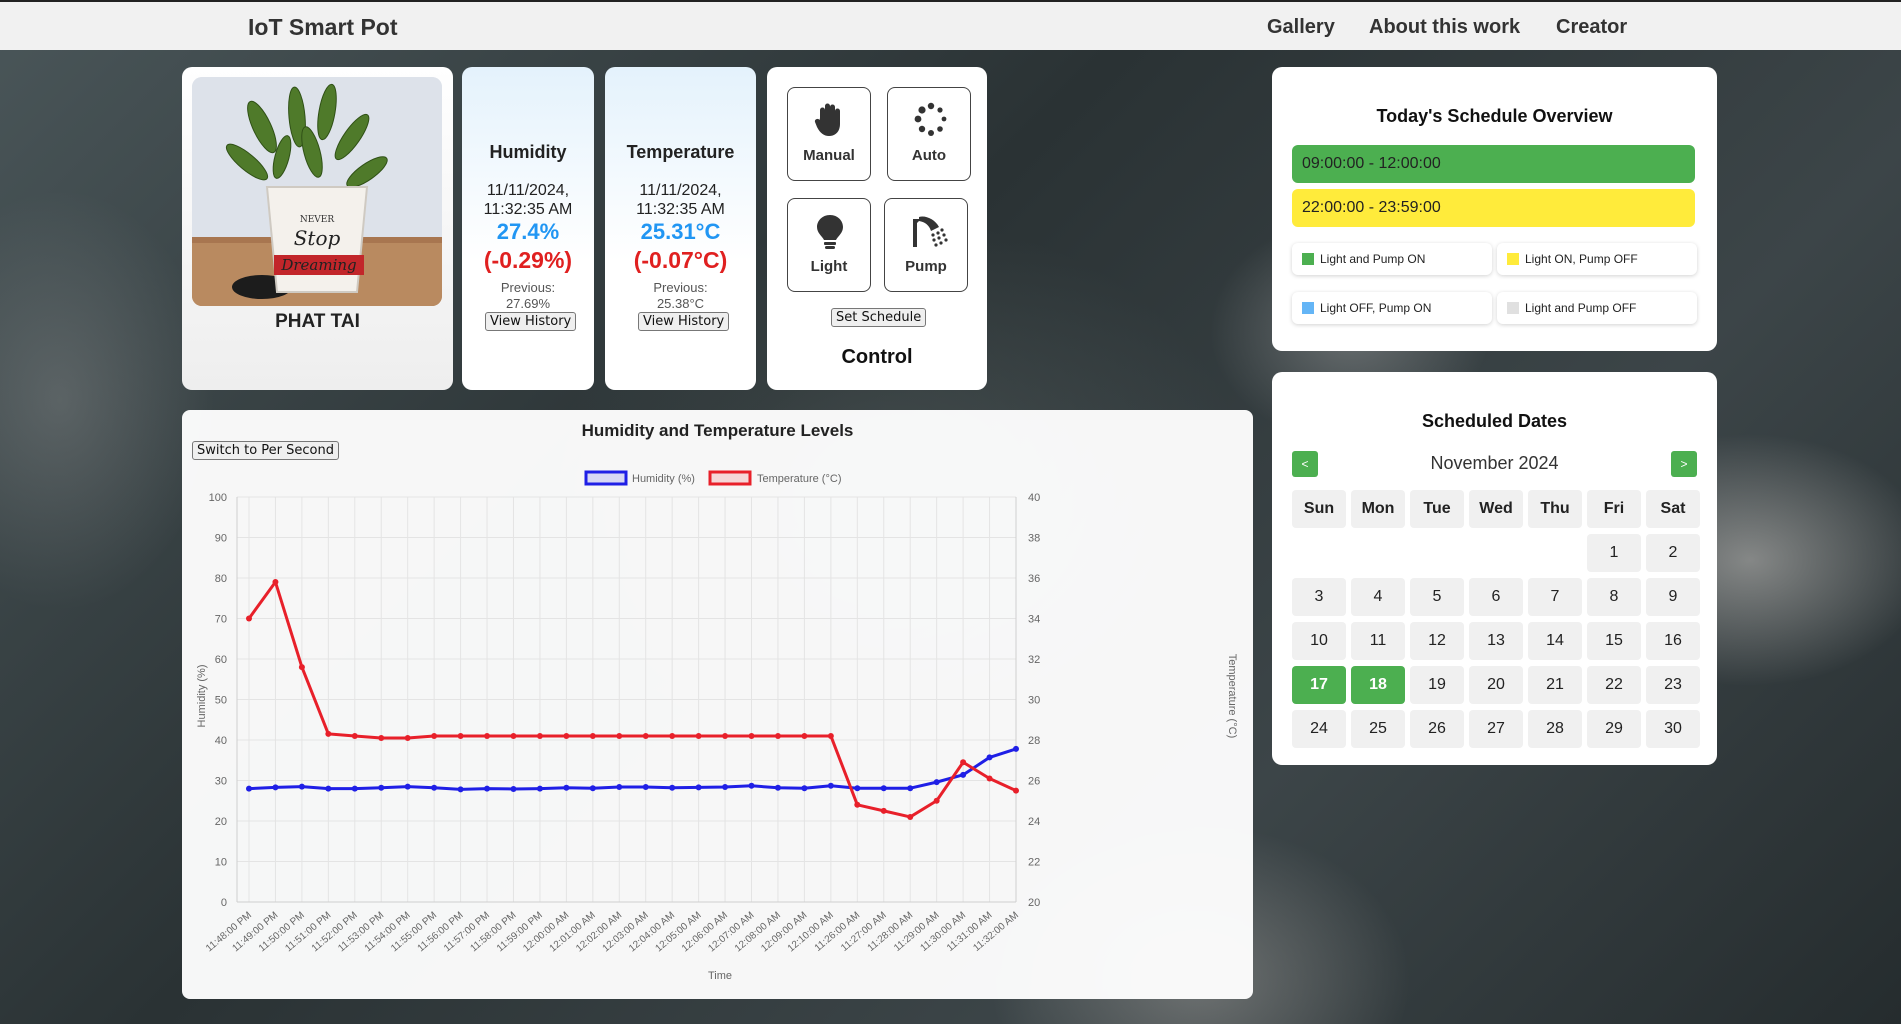  Describe the element at coordinates (1437, 509) in the screenshot. I see `weekday-tue: Tue` at that location.